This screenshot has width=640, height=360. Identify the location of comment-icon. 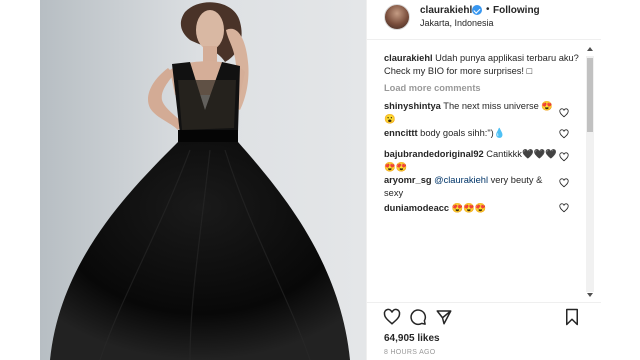
(418, 317).